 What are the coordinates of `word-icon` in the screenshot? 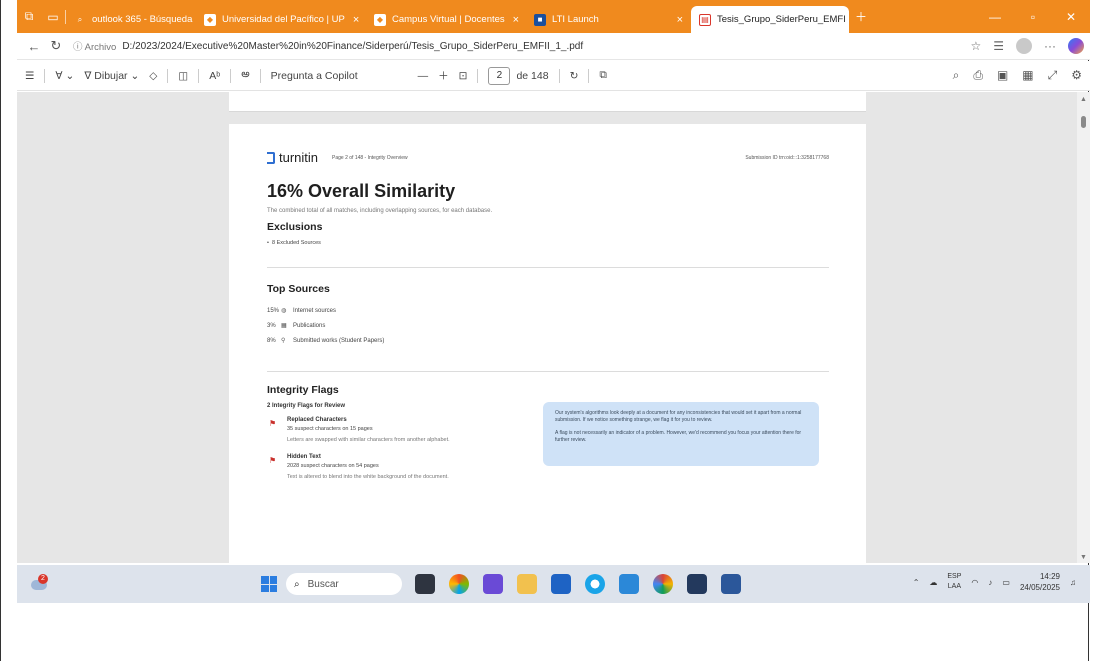 It's located at (731, 584).